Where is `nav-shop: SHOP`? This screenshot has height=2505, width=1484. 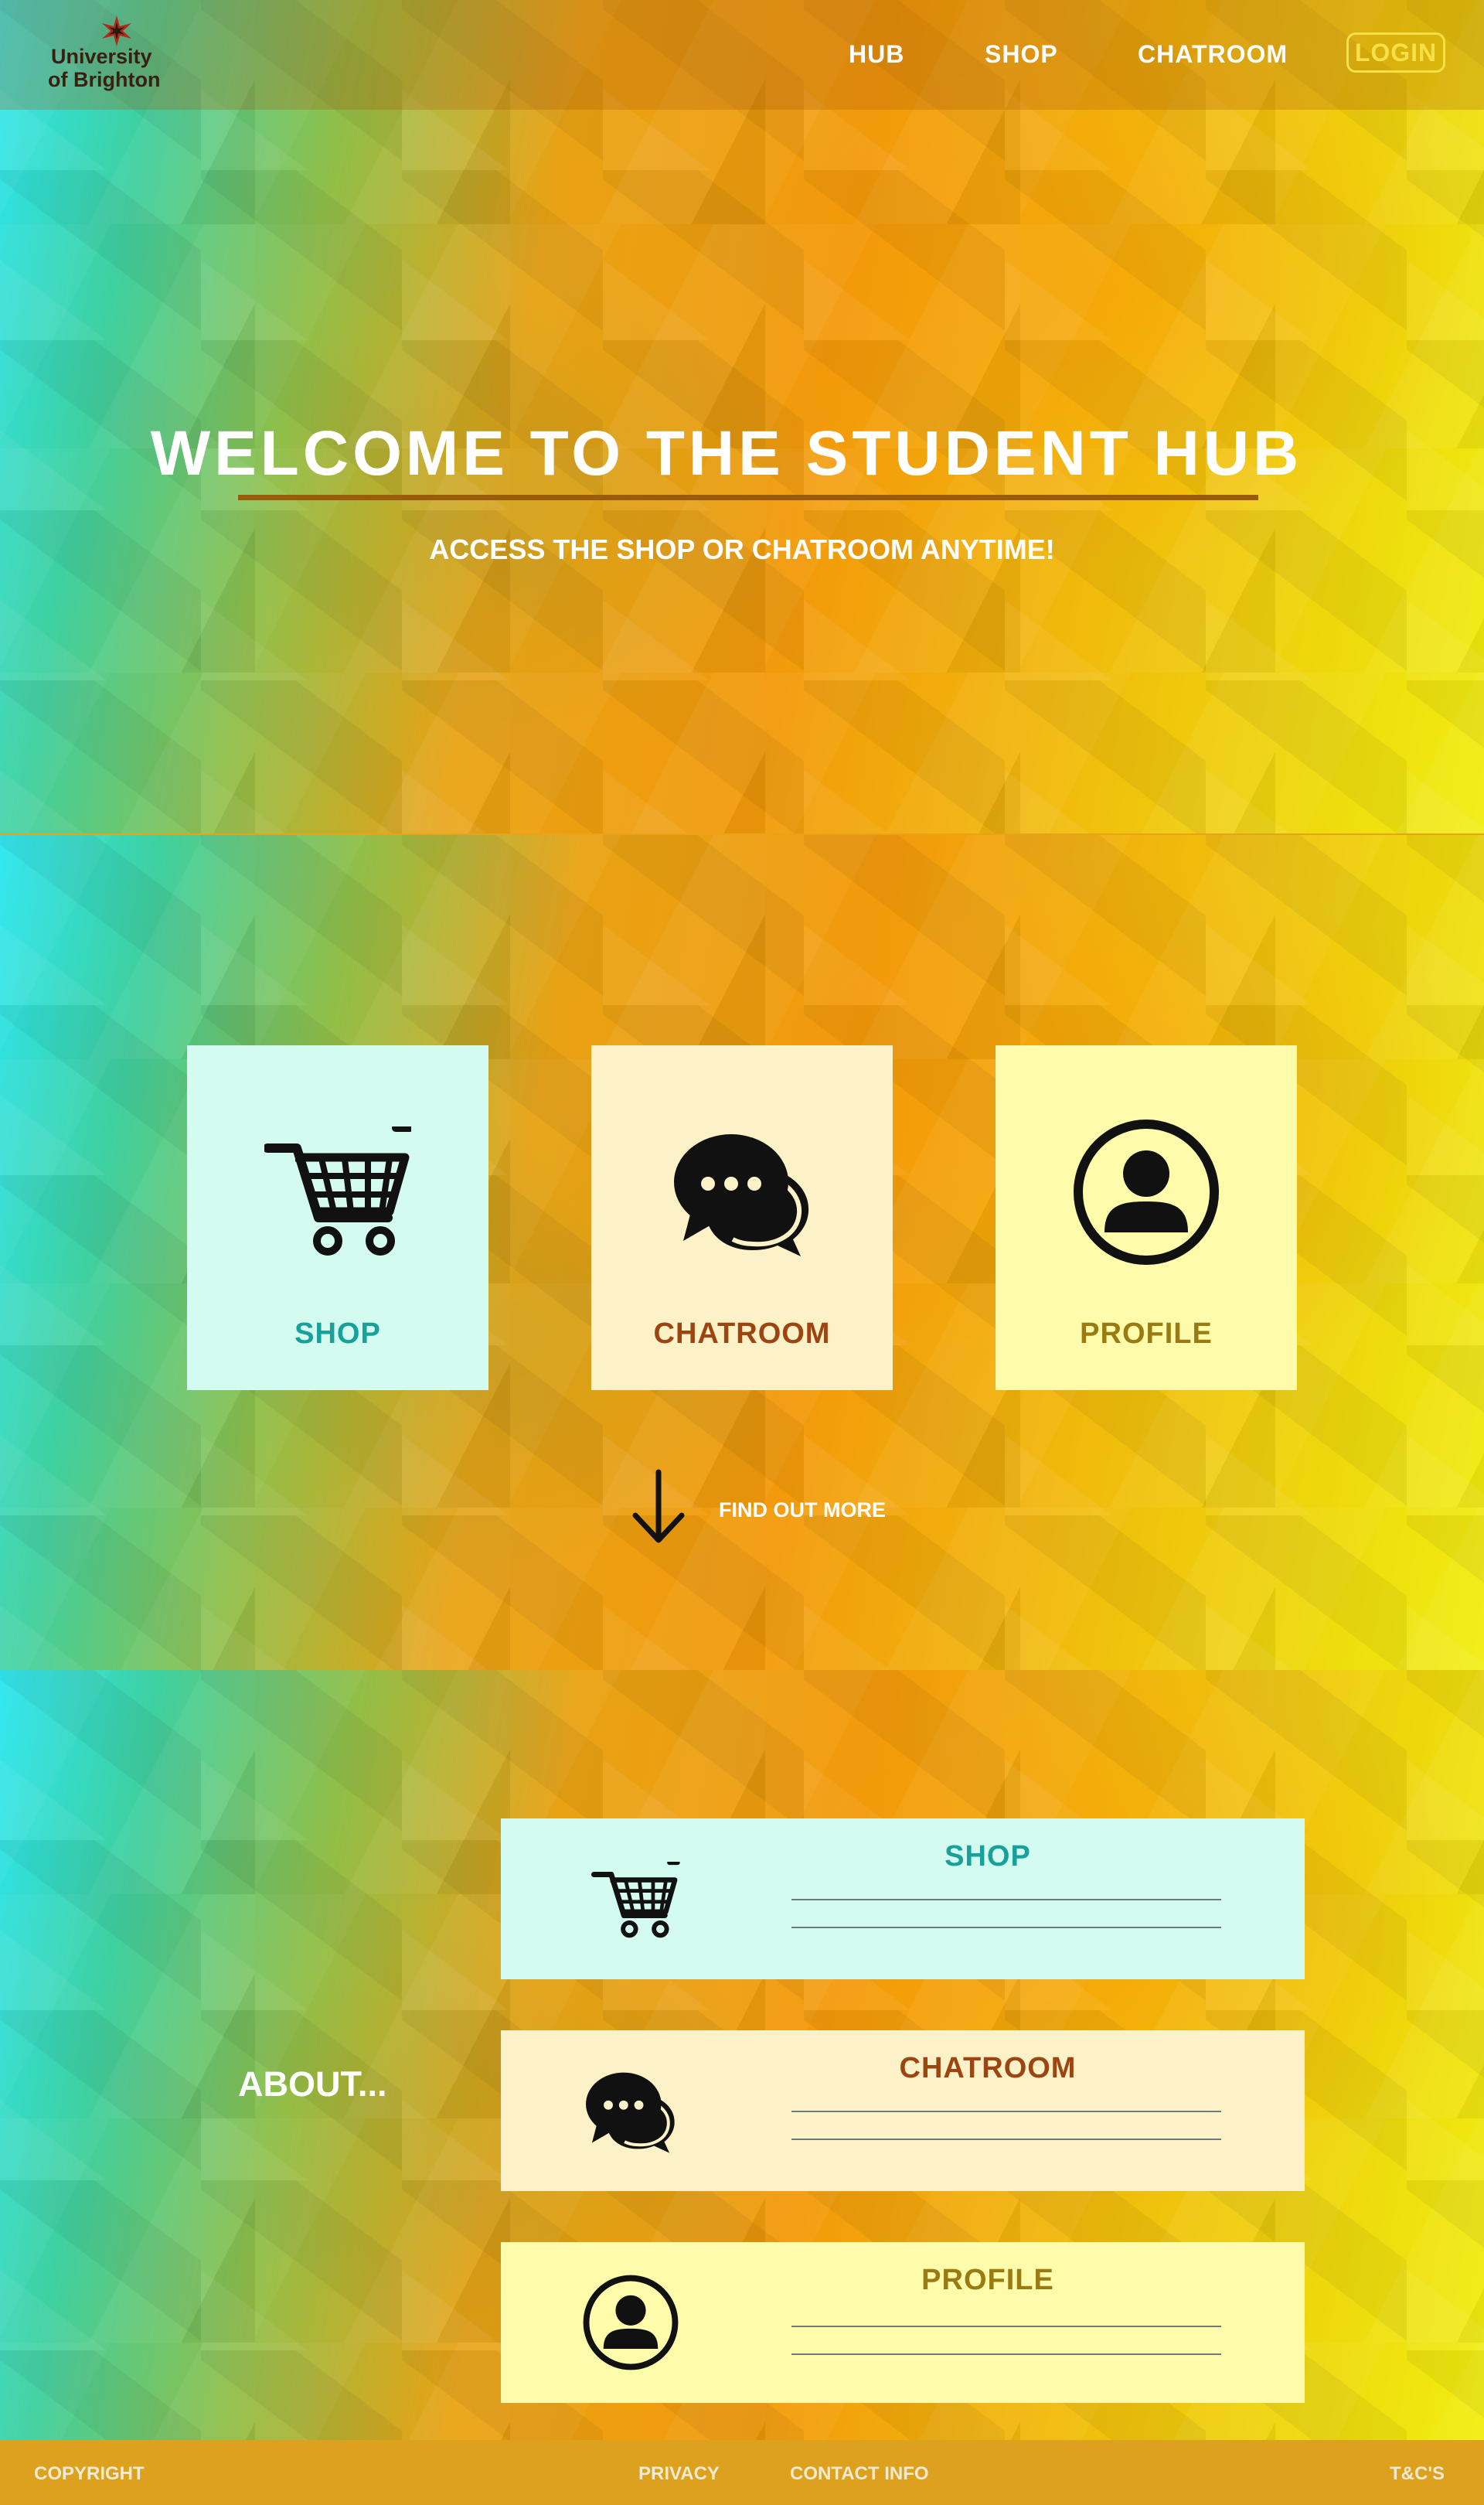
nav-shop: SHOP is located at coordinates (1021, 54).